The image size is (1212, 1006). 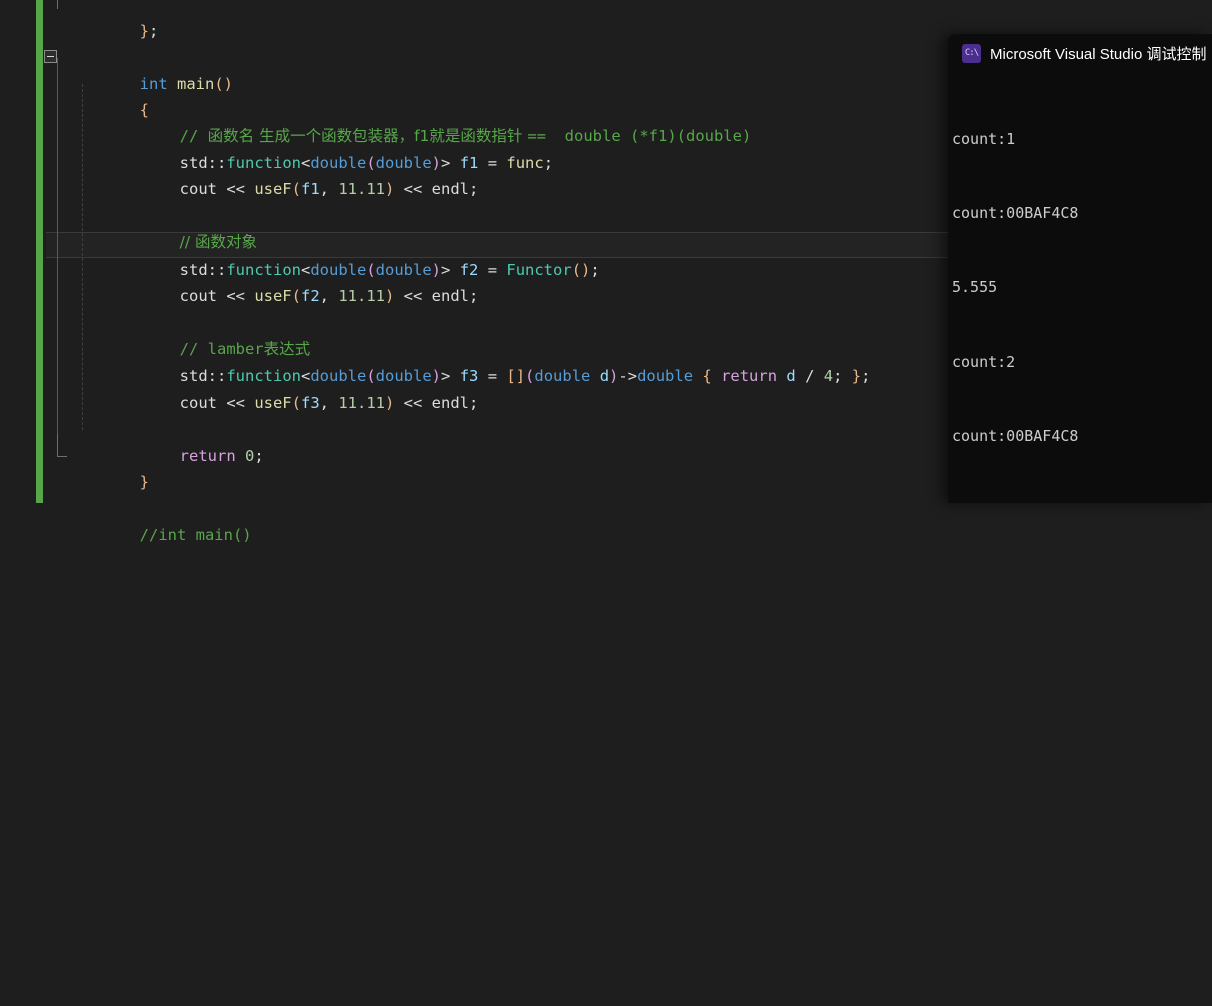 I want to click on code-line-6: std::function<double(double)> f1 = func;, so click(x=329, y=148).